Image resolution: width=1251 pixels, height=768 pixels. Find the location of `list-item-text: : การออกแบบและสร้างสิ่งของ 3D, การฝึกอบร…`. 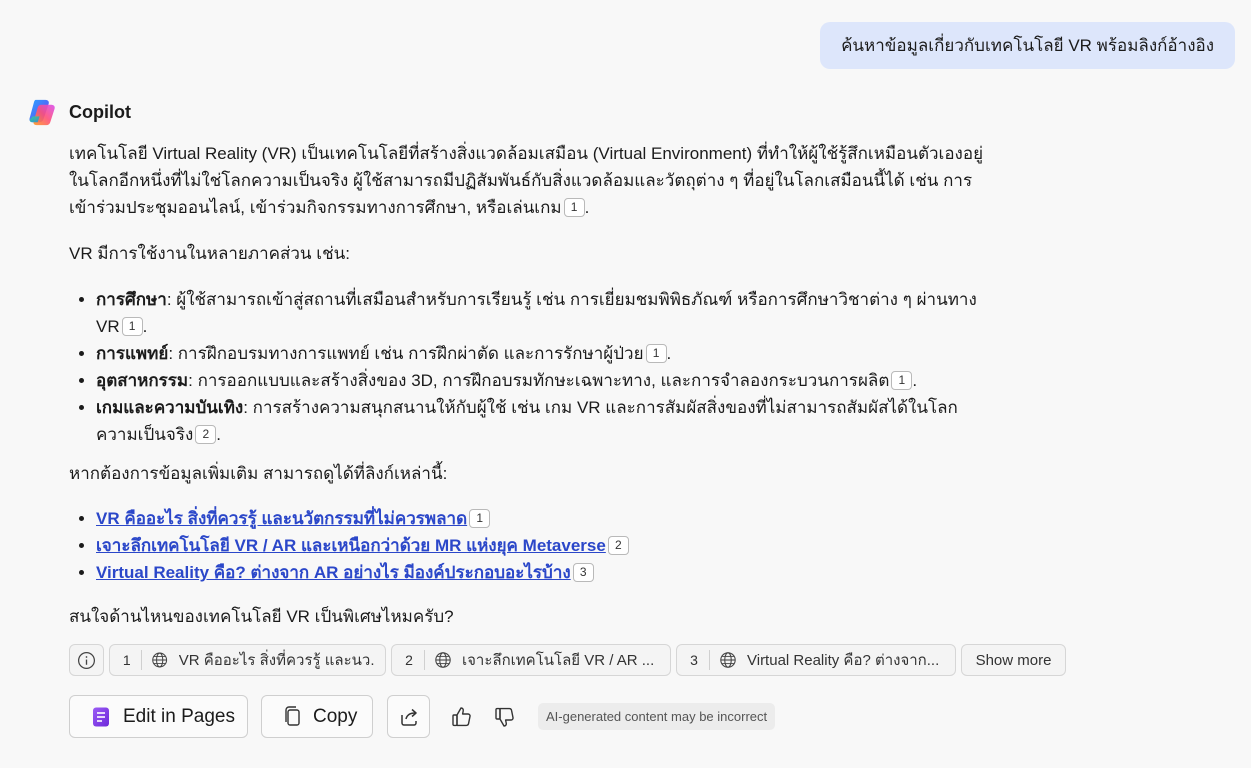

list-item-text: : การออกแบบและสร้างสิ่งของ 3D, การฝึกอบร… is located at coordinates (539, 380).